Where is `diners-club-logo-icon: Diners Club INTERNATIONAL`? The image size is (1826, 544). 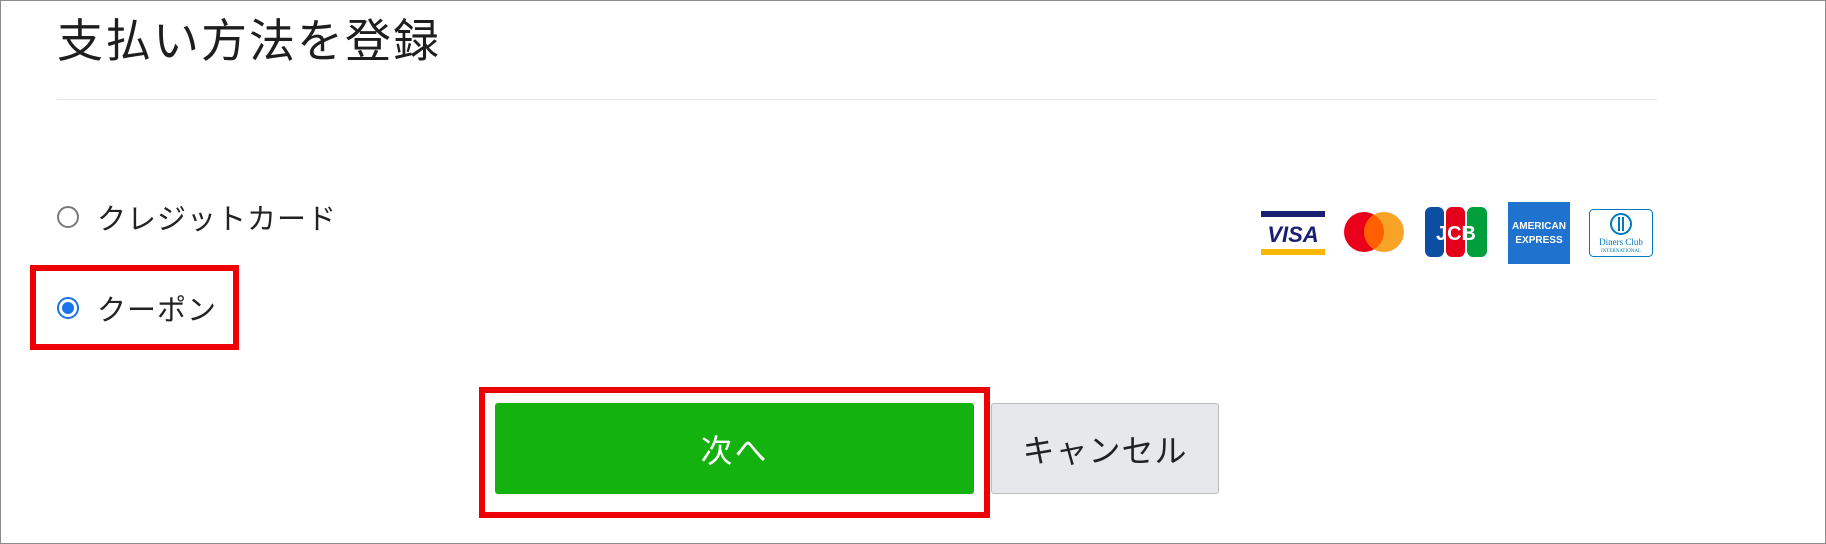 diners-club-logo-icon: Diners Club INTERNATIONAL is located at coordinates (1621, 238).